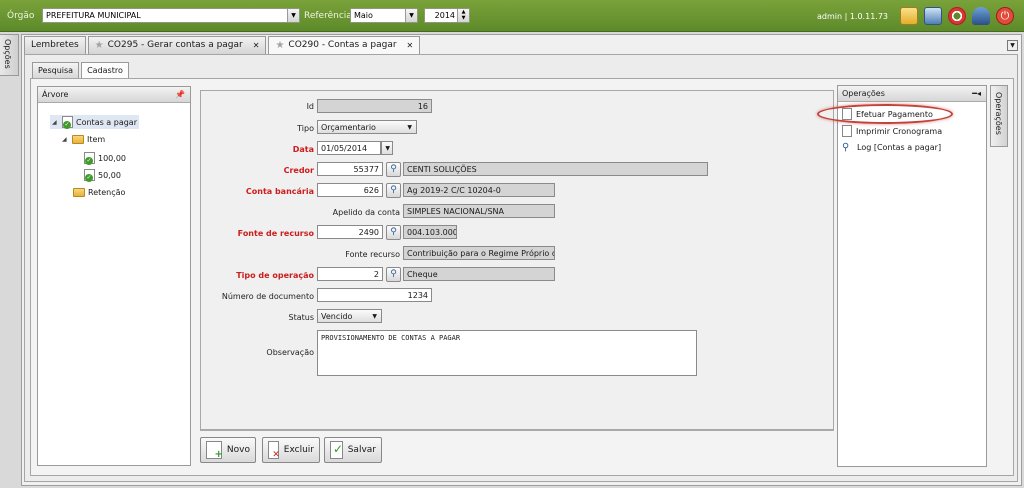 The image size is (1024, 488). I want to click on tree-node-contas-a-pagar: ◢ Contas a pagar, so click(94, 122).